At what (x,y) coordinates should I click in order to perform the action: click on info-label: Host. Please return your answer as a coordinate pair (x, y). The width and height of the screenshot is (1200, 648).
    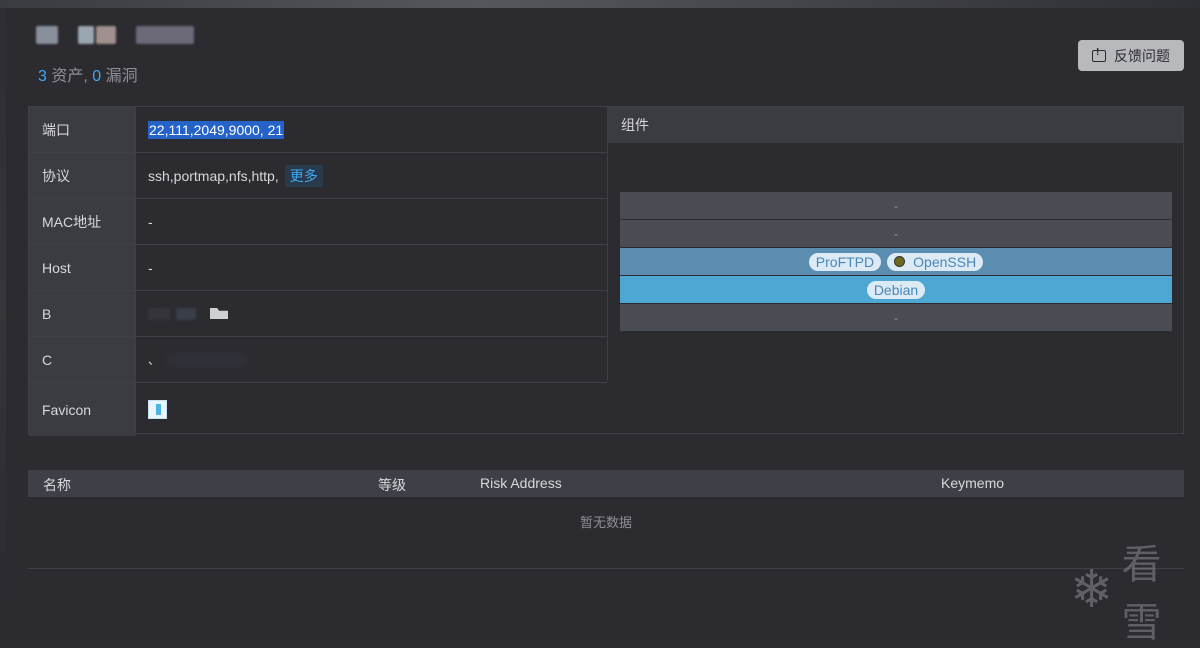
    Looking at the image, I should click on (82, 267).